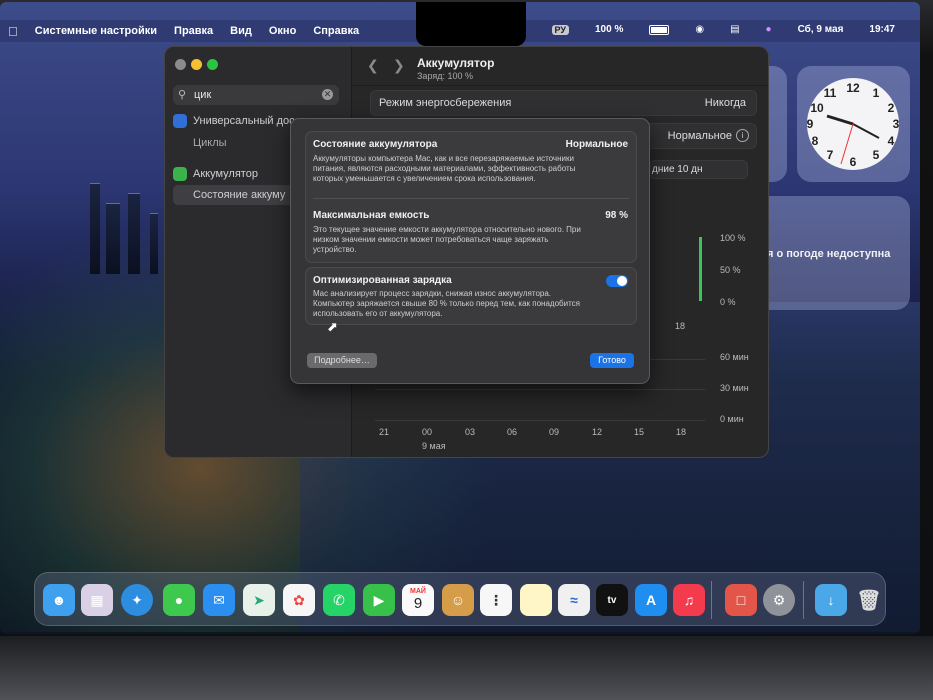 The height and width of the screenshot is (700, 933). What do you see at coordinates (779, 600) in the screenshot?
I see `system-settings-icon: ⚙` at bounding box center [779, 600].